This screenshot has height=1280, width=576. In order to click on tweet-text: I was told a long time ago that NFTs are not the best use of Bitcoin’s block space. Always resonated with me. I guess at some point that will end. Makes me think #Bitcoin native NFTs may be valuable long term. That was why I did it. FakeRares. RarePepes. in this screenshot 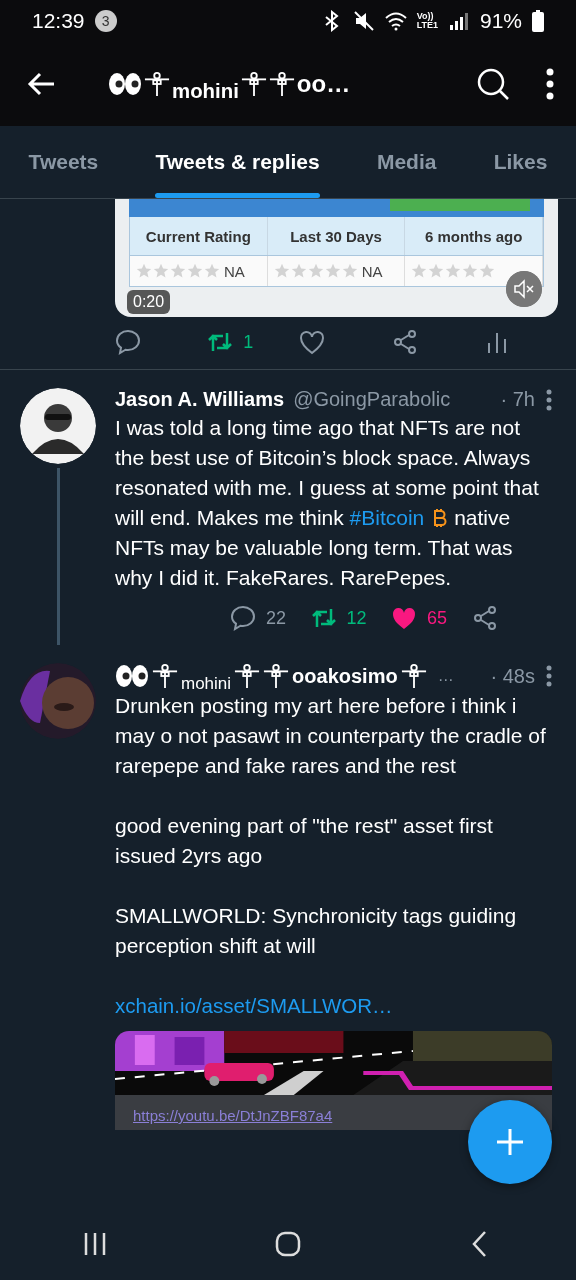, I will do `click(327, 503)`.